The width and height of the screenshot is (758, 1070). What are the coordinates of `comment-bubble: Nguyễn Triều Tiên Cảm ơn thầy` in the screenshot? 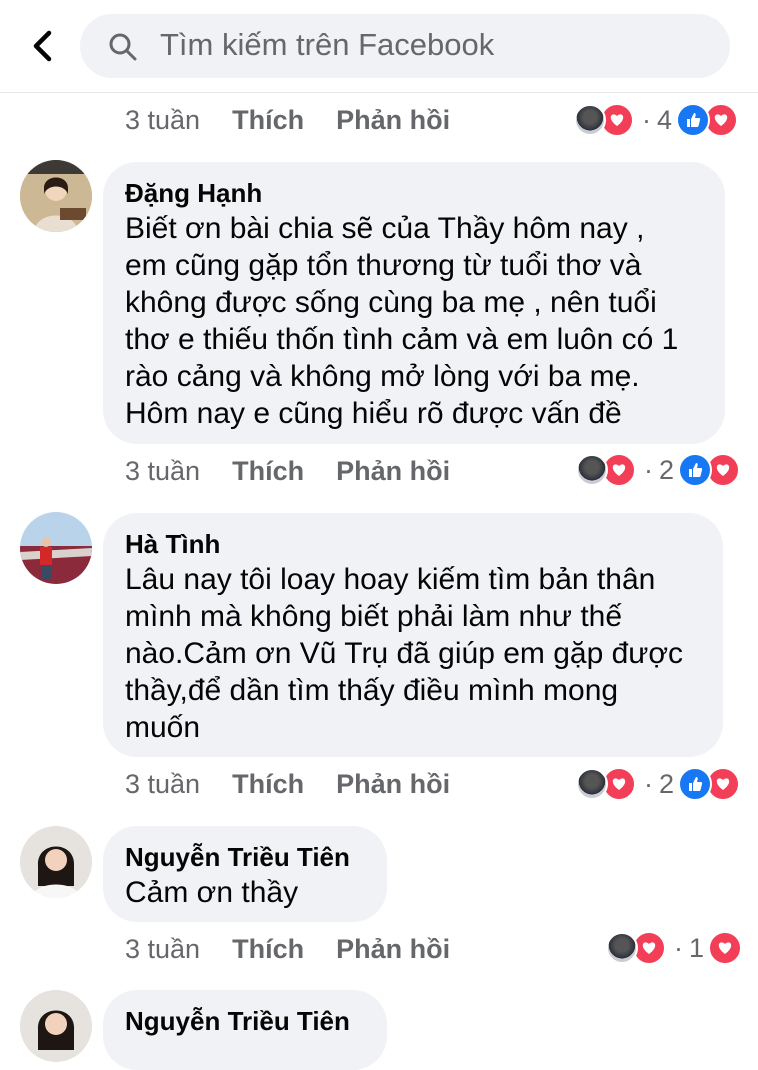 It's located at (245, 874).